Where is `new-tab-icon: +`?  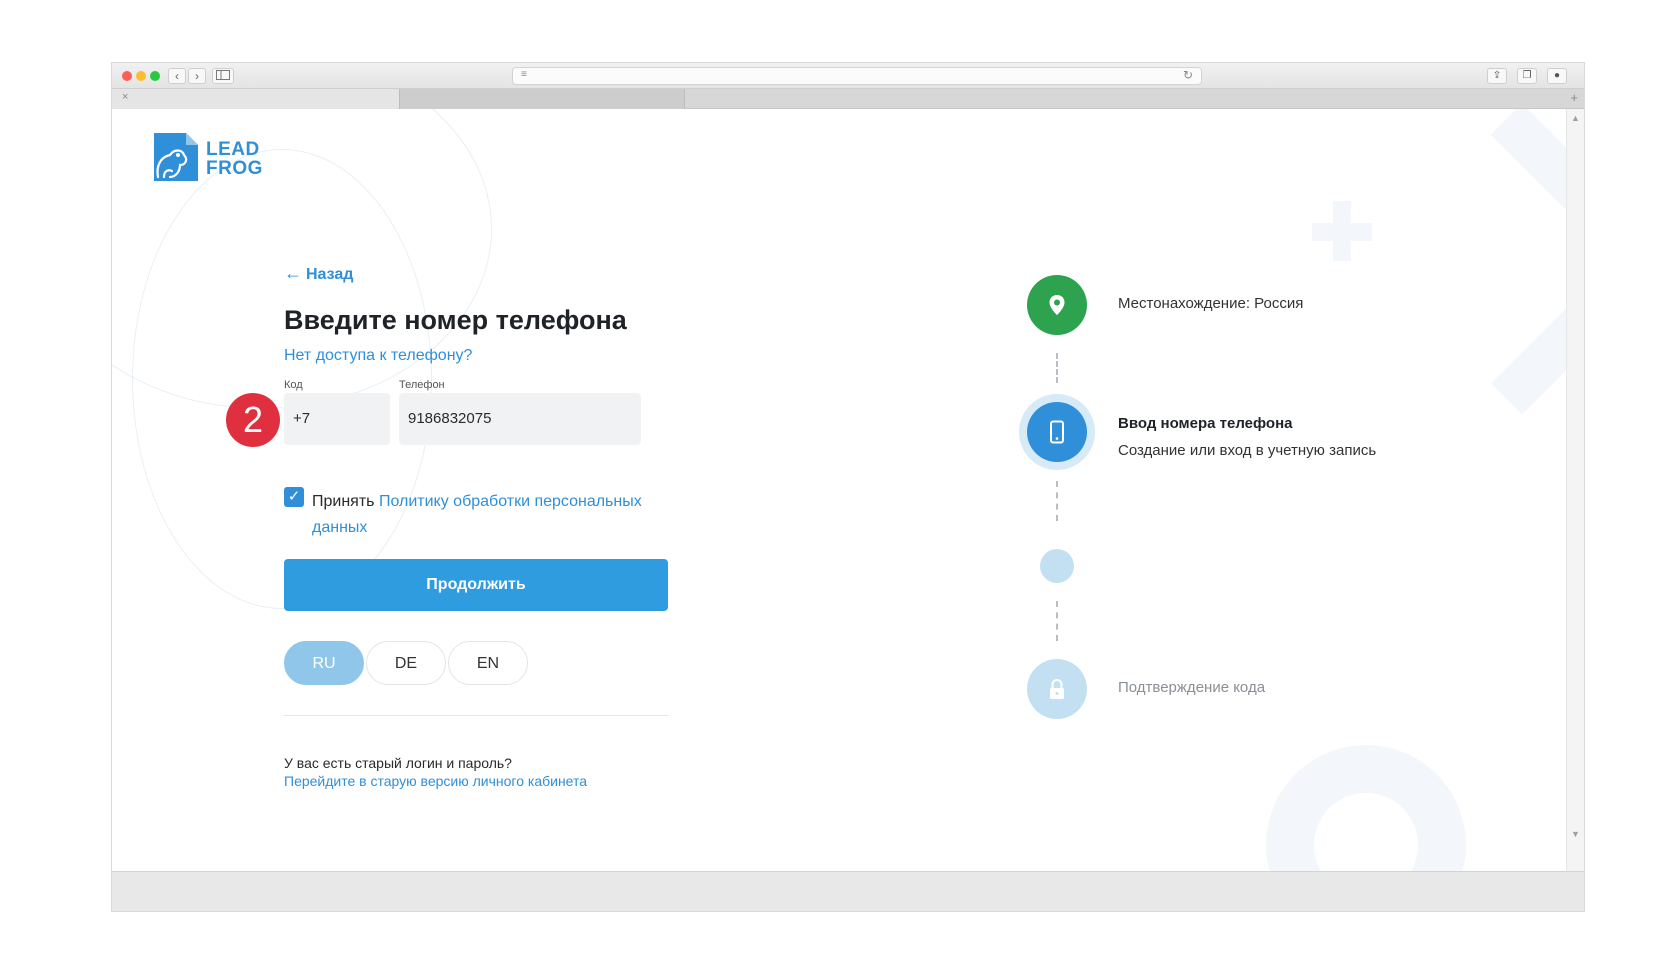
new-tab-icon: + is located at coordinates (1574, 97).